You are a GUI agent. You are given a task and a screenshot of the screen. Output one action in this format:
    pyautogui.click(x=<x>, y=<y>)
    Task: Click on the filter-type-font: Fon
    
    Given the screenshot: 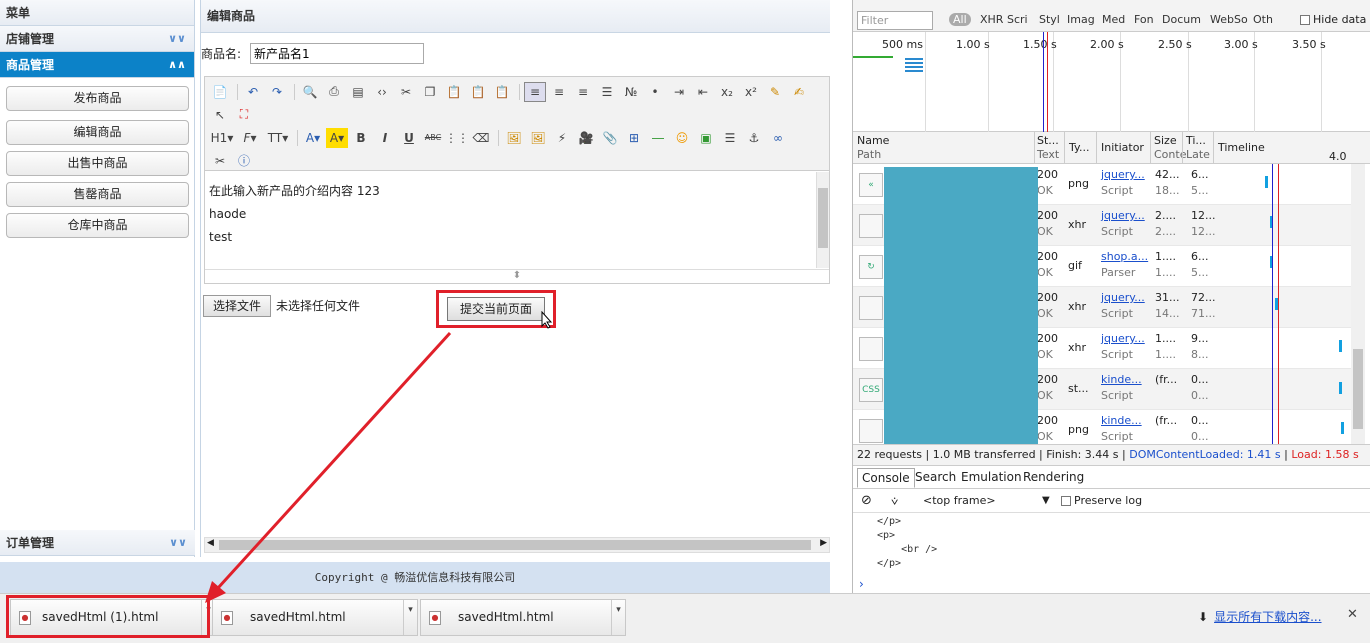 What is the action you would take?
    pyautogui.click(x=1144, y=19)
    